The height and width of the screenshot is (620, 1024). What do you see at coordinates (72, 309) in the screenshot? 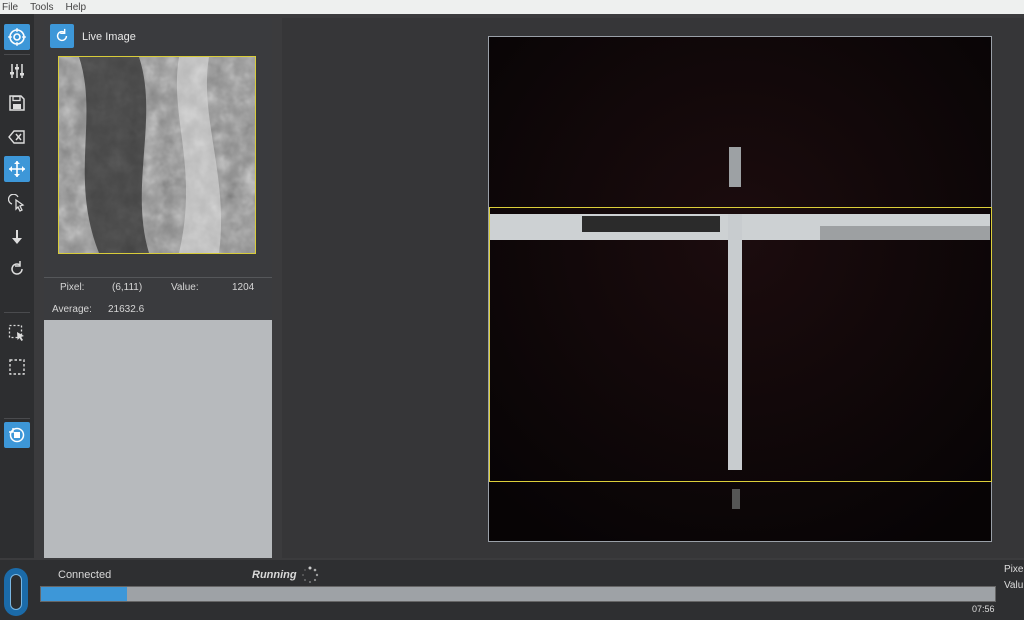
I see `average-label: Average:` at bounding box center [72, 309].